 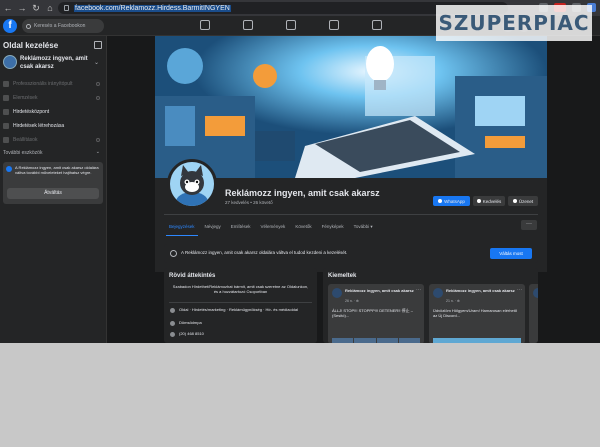 What do you see at coordinates (273, 227) in the screenshot?
I see `tab-reviews: Vélemények` at bounding box center [273, 227].